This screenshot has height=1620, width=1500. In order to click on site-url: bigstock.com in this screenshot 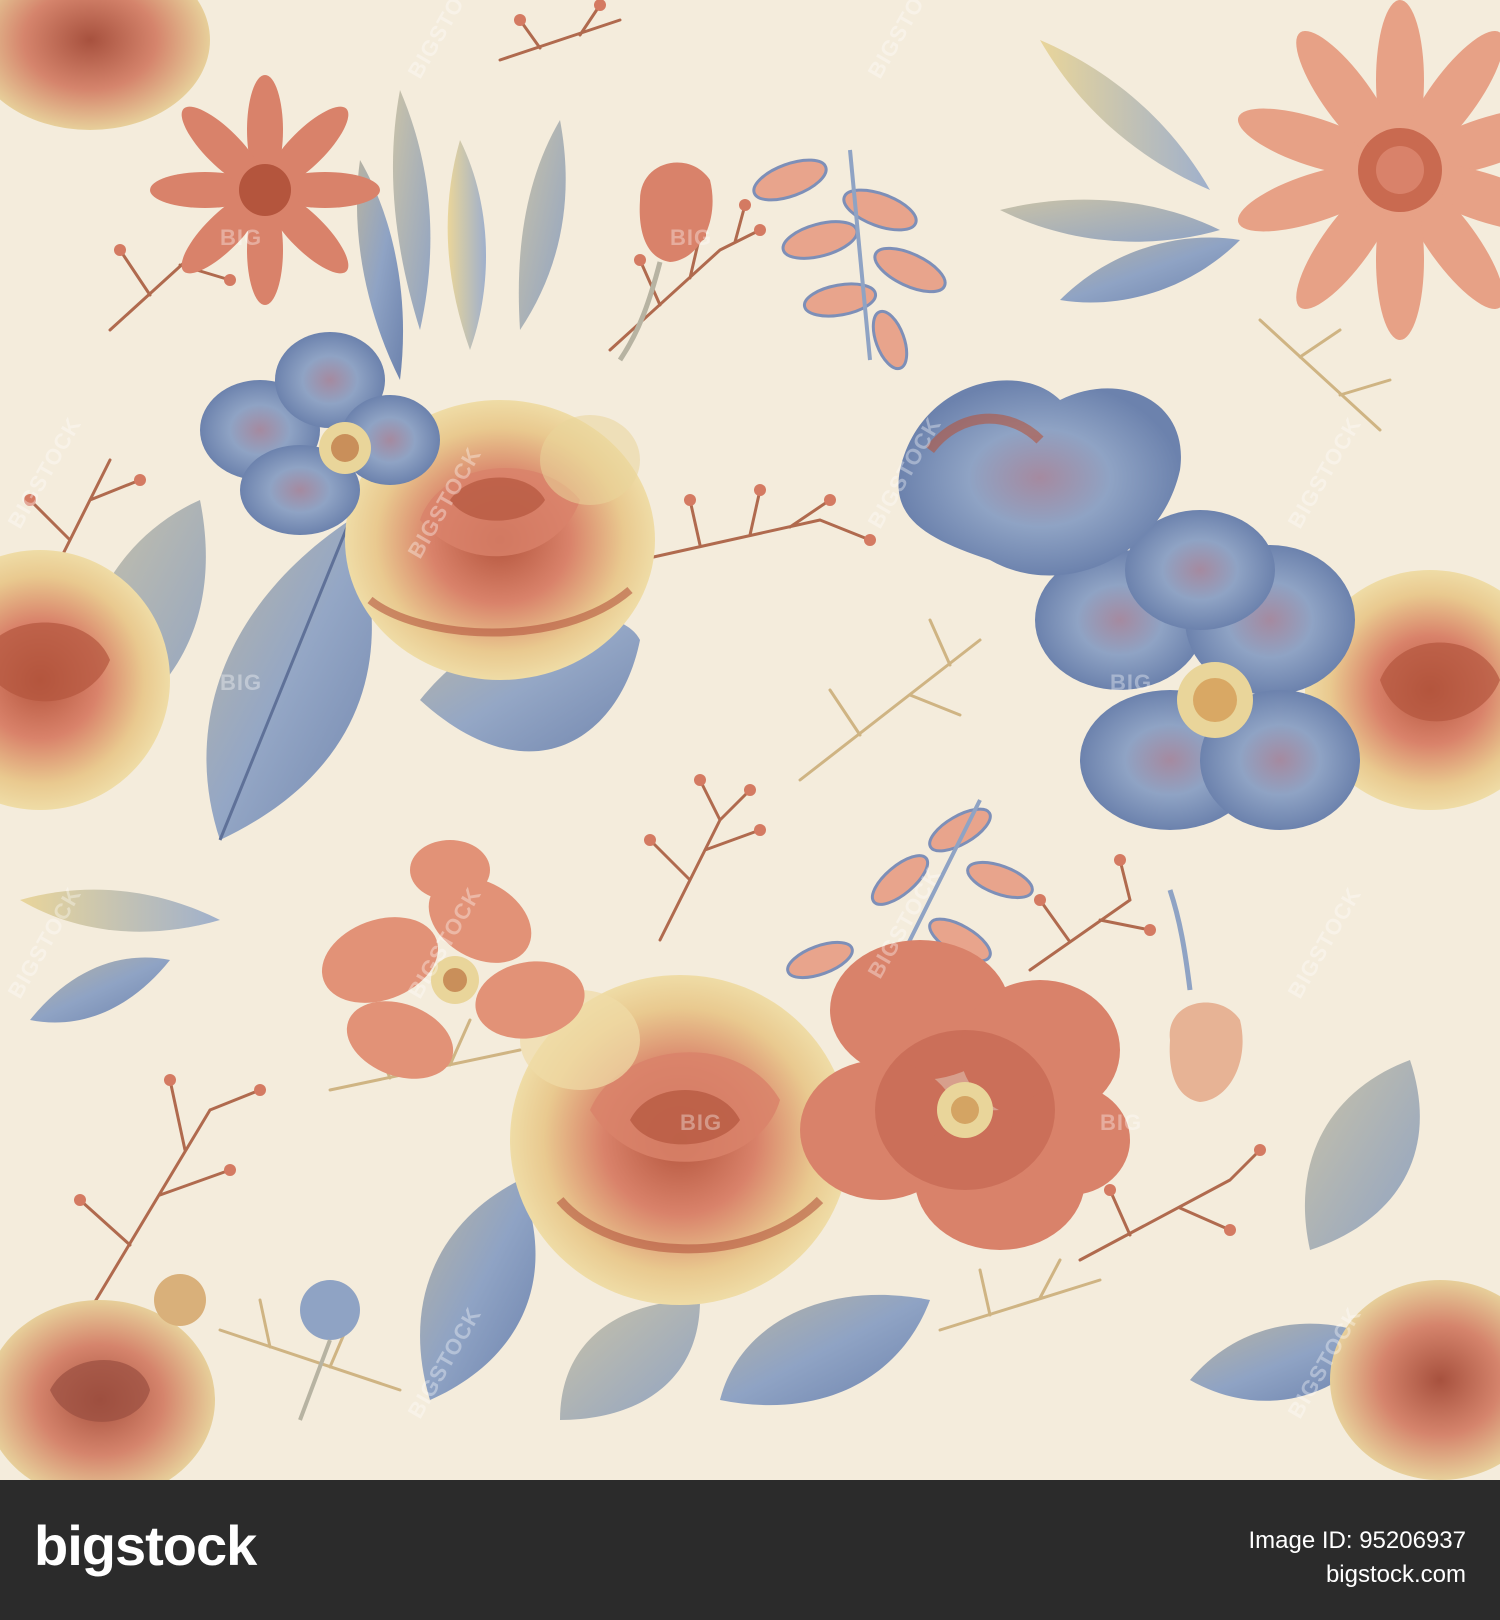, I will do `click(1395, 1574)`.